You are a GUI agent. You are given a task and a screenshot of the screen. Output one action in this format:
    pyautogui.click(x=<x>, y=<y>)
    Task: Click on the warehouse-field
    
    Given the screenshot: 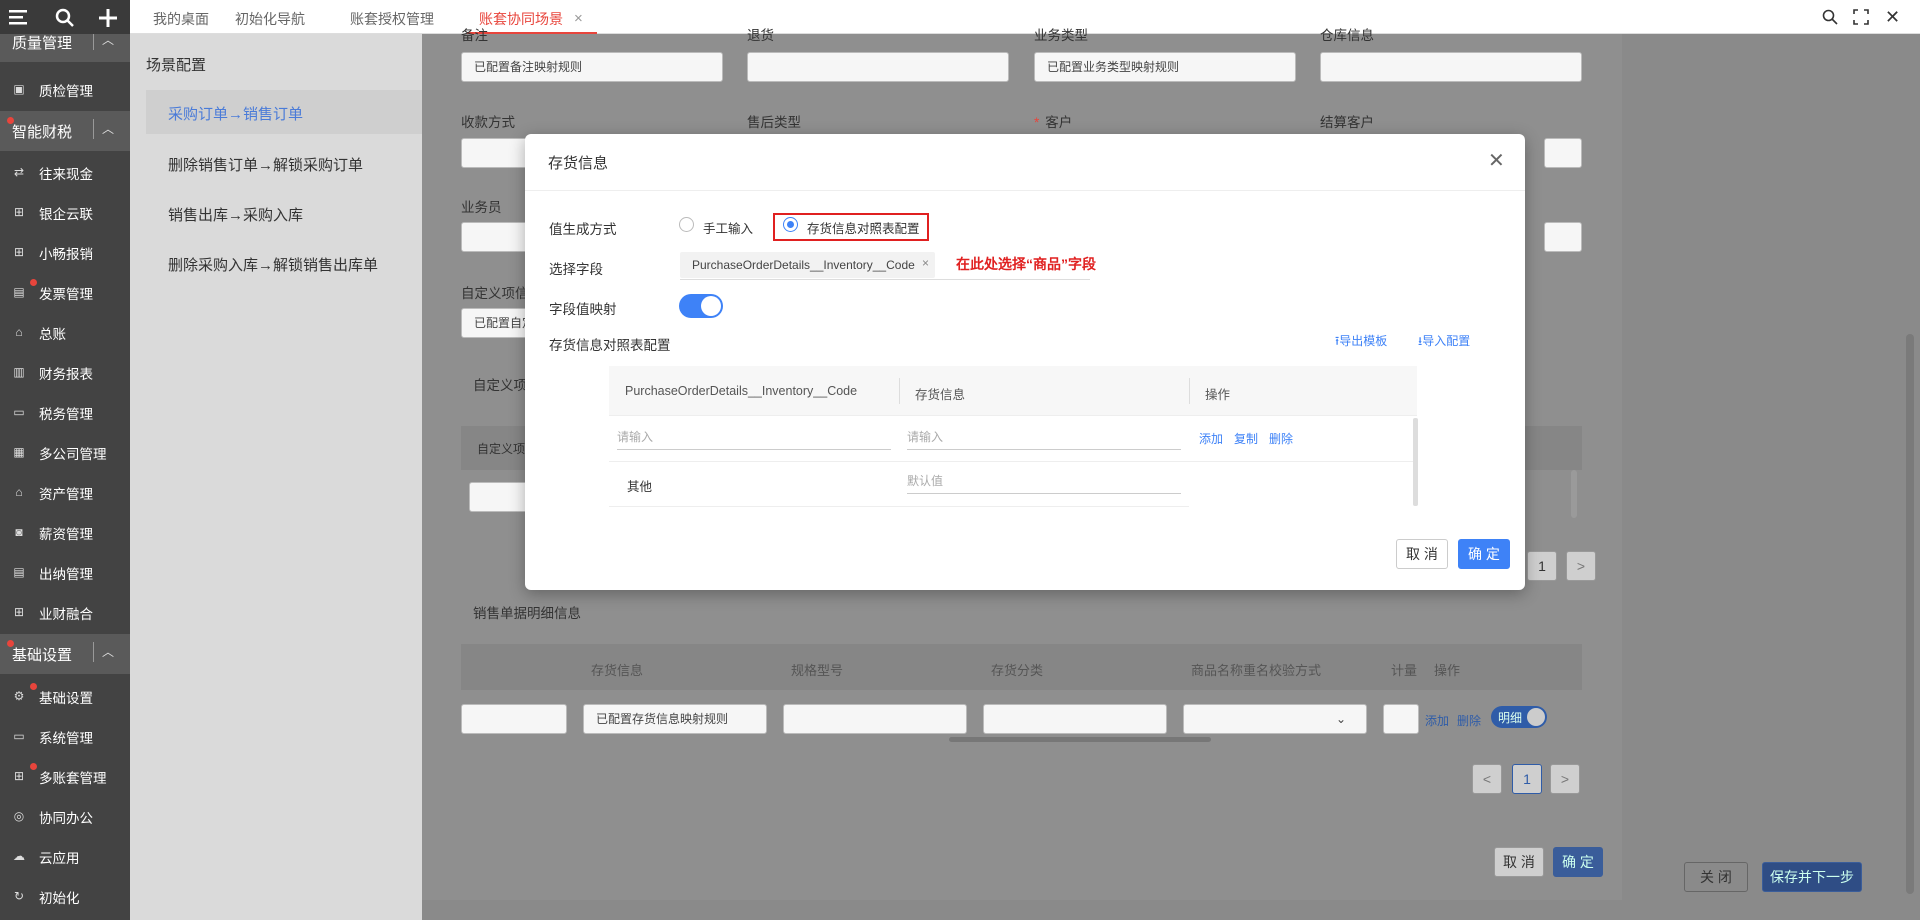 What is the action you would take?
    pyautogui.click(x=1451, y=67)
    